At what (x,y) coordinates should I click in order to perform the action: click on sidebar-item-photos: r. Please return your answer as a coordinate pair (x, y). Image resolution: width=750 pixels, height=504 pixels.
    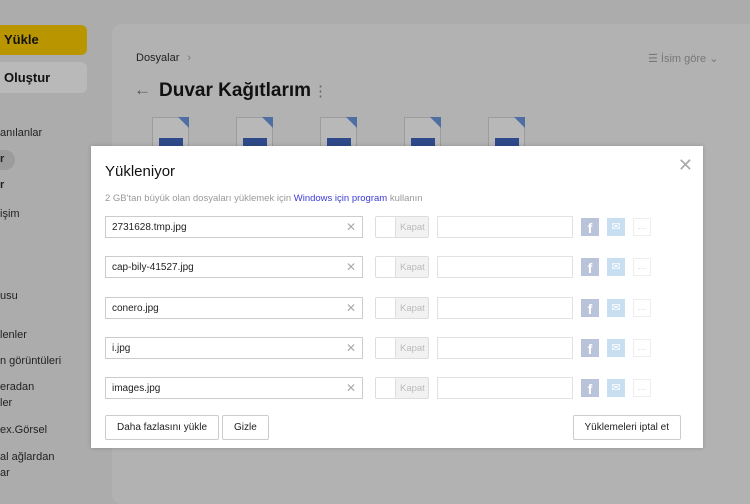
    Looking at the image, I should click on (2, 185).